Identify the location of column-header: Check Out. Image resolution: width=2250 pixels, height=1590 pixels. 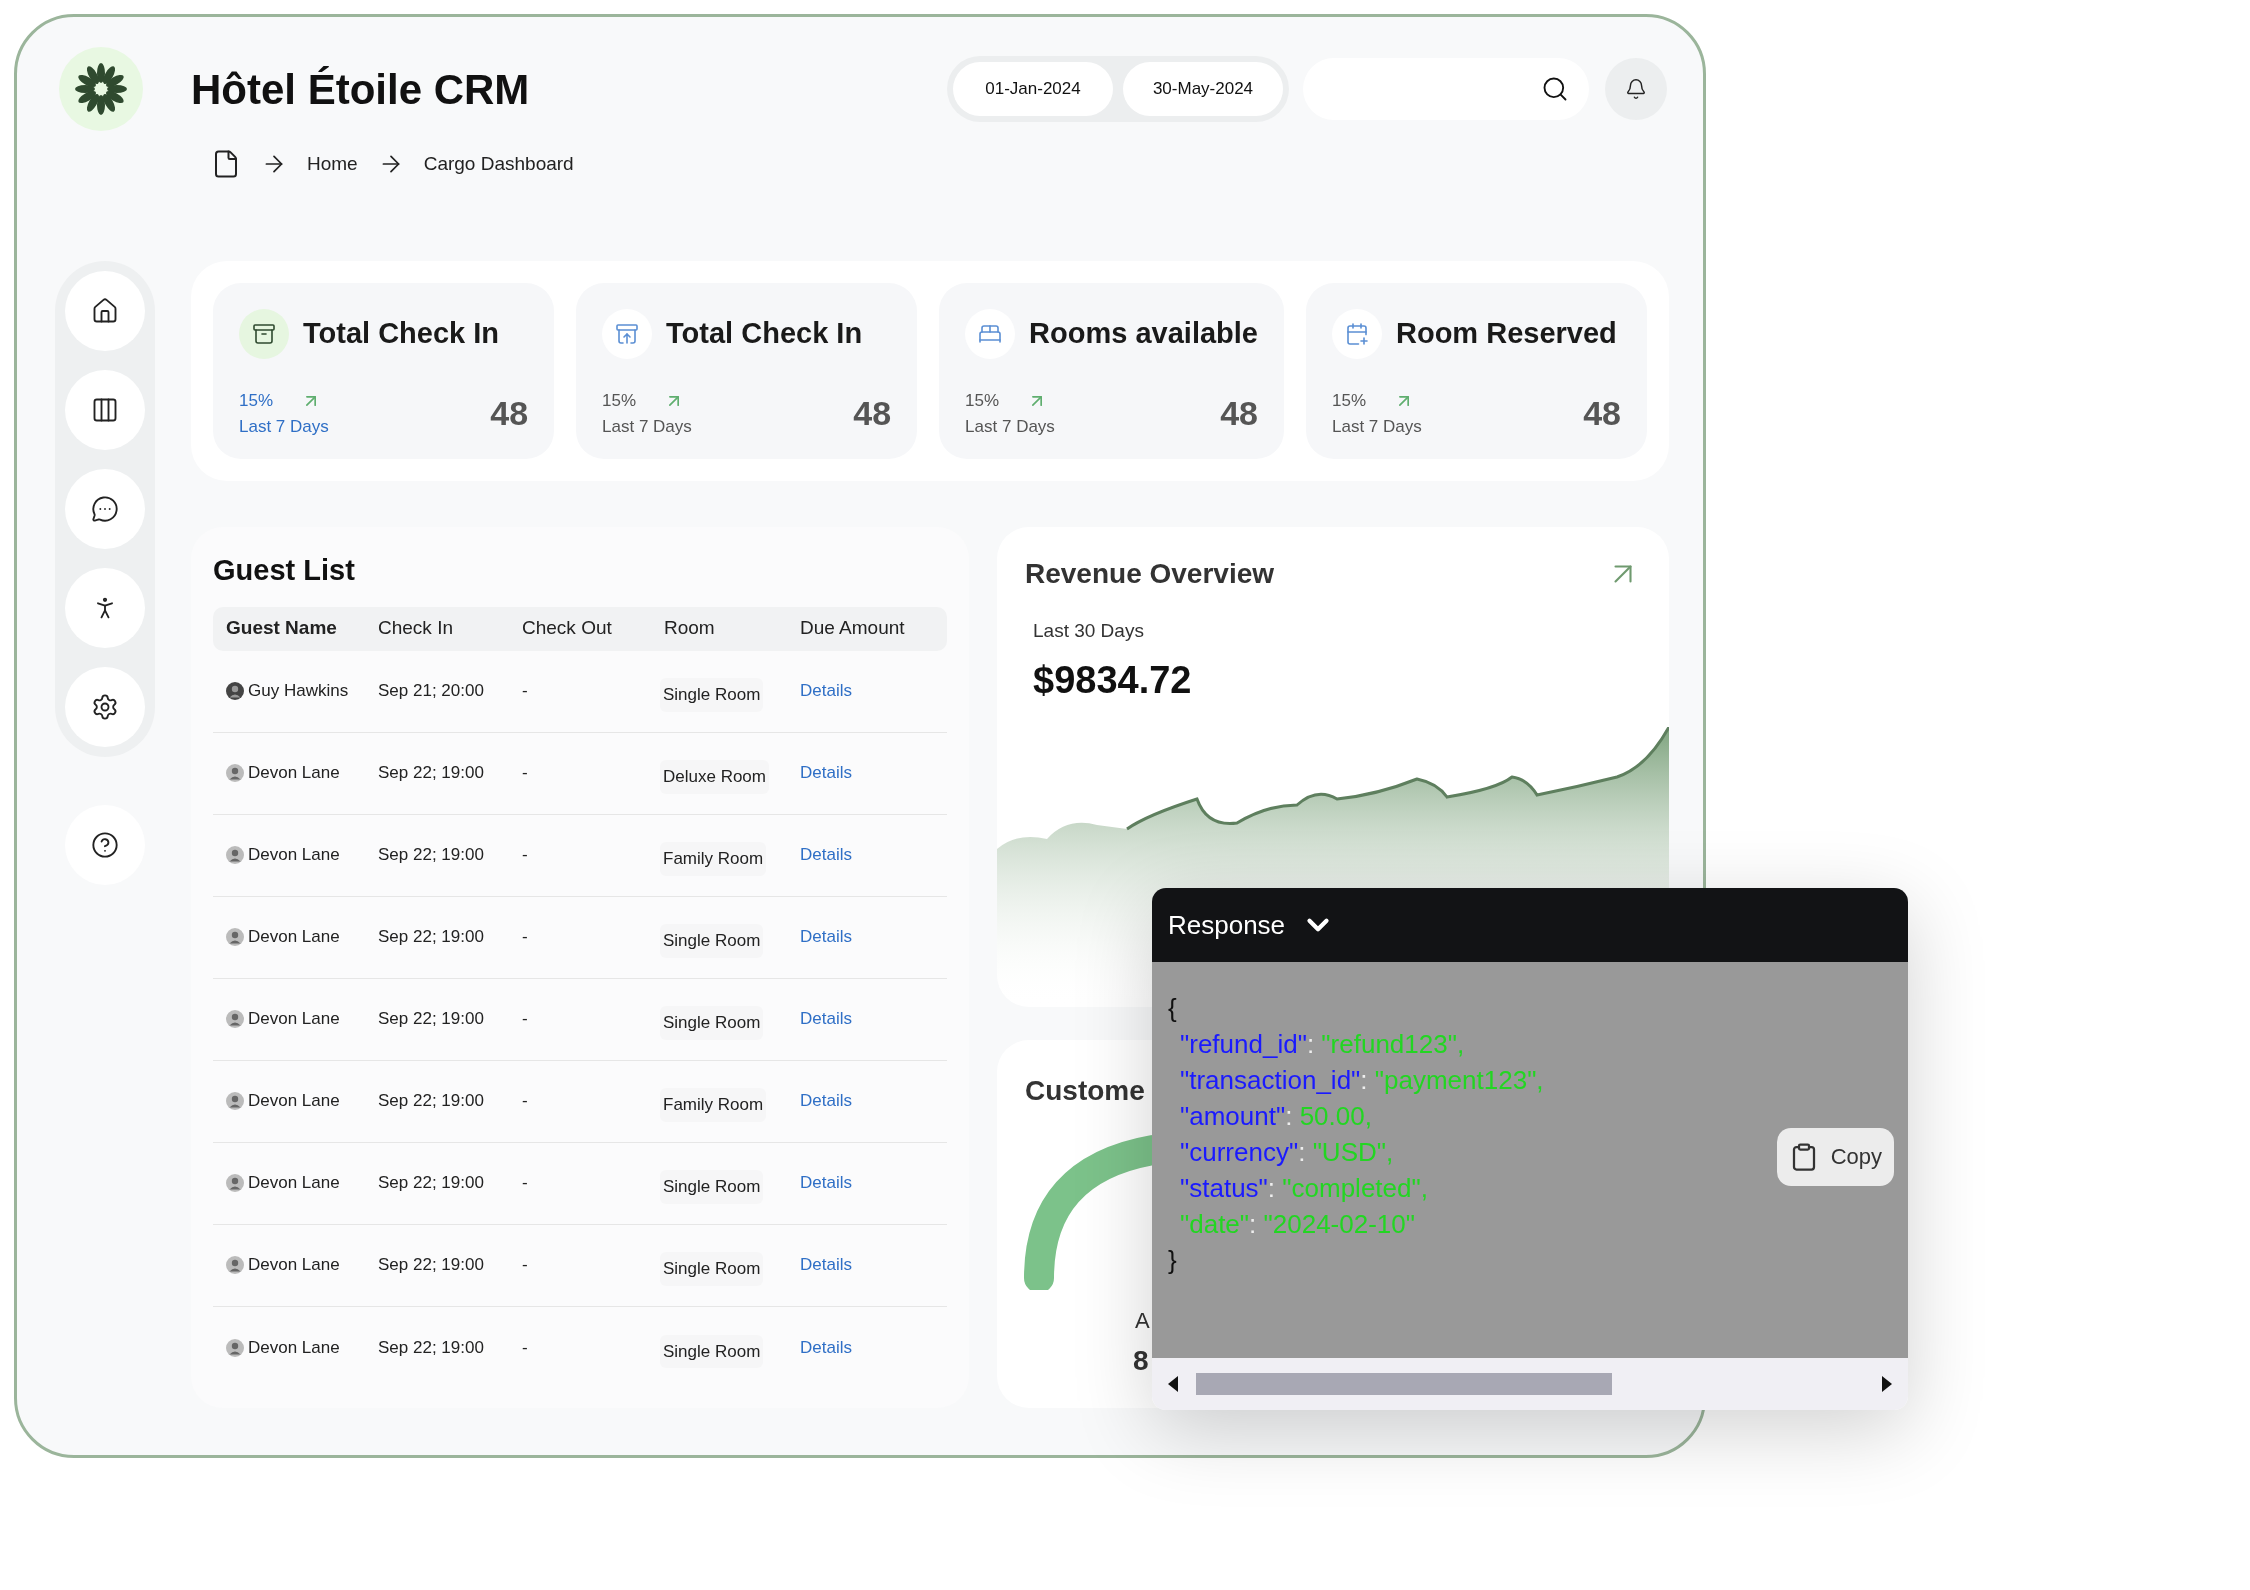
(567, 628).